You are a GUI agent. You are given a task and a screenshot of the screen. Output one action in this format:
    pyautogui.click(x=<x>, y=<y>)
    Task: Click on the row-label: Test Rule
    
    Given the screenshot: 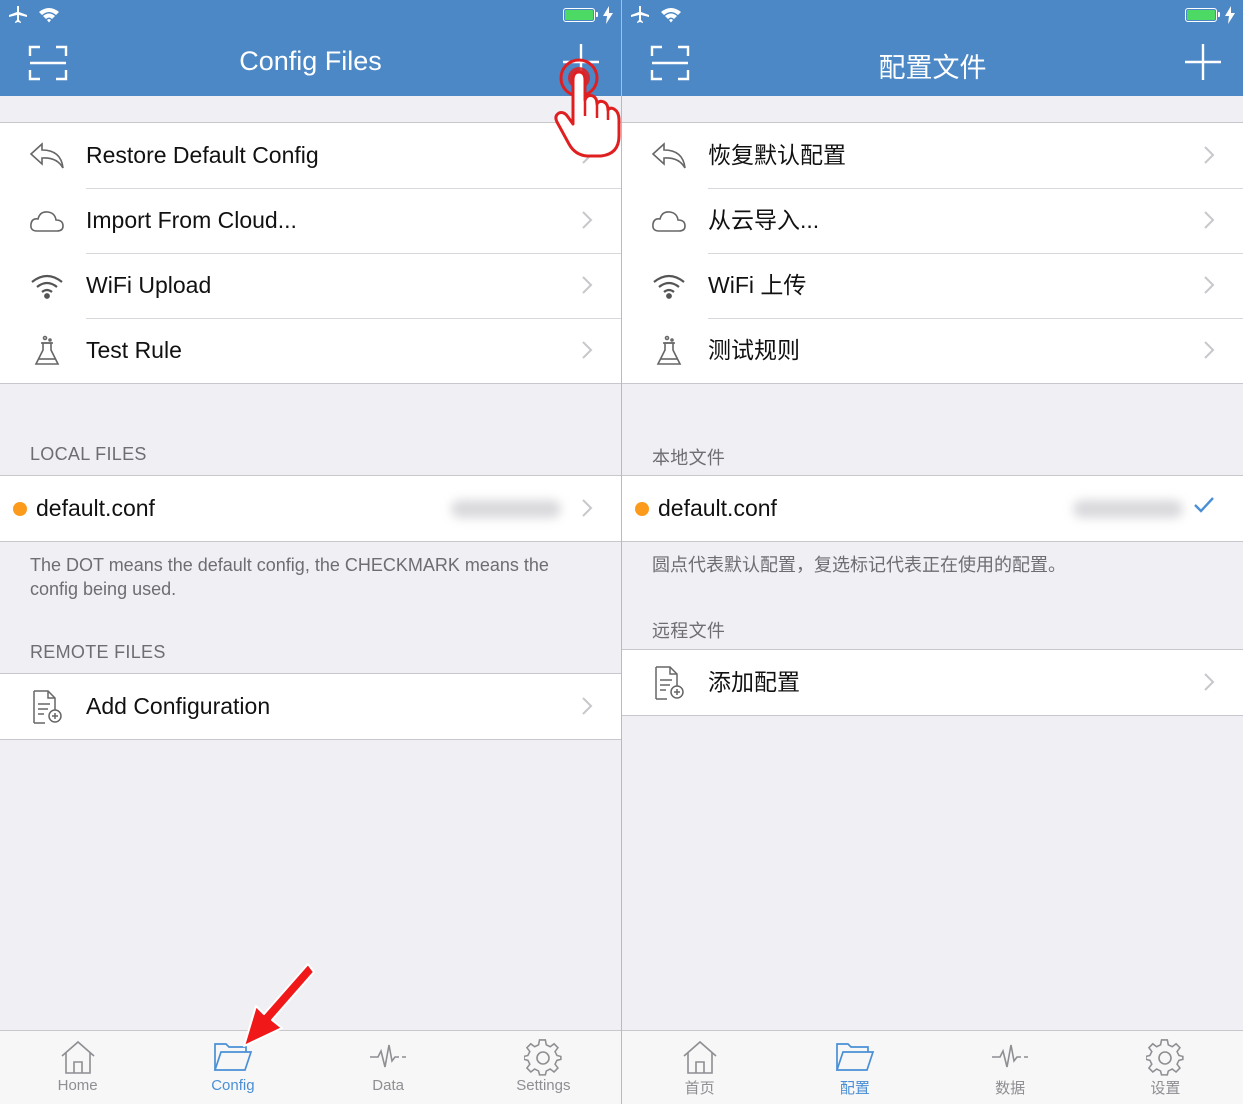 What is the action you would take?
    pyautogui.click(x=134, y=350)
    